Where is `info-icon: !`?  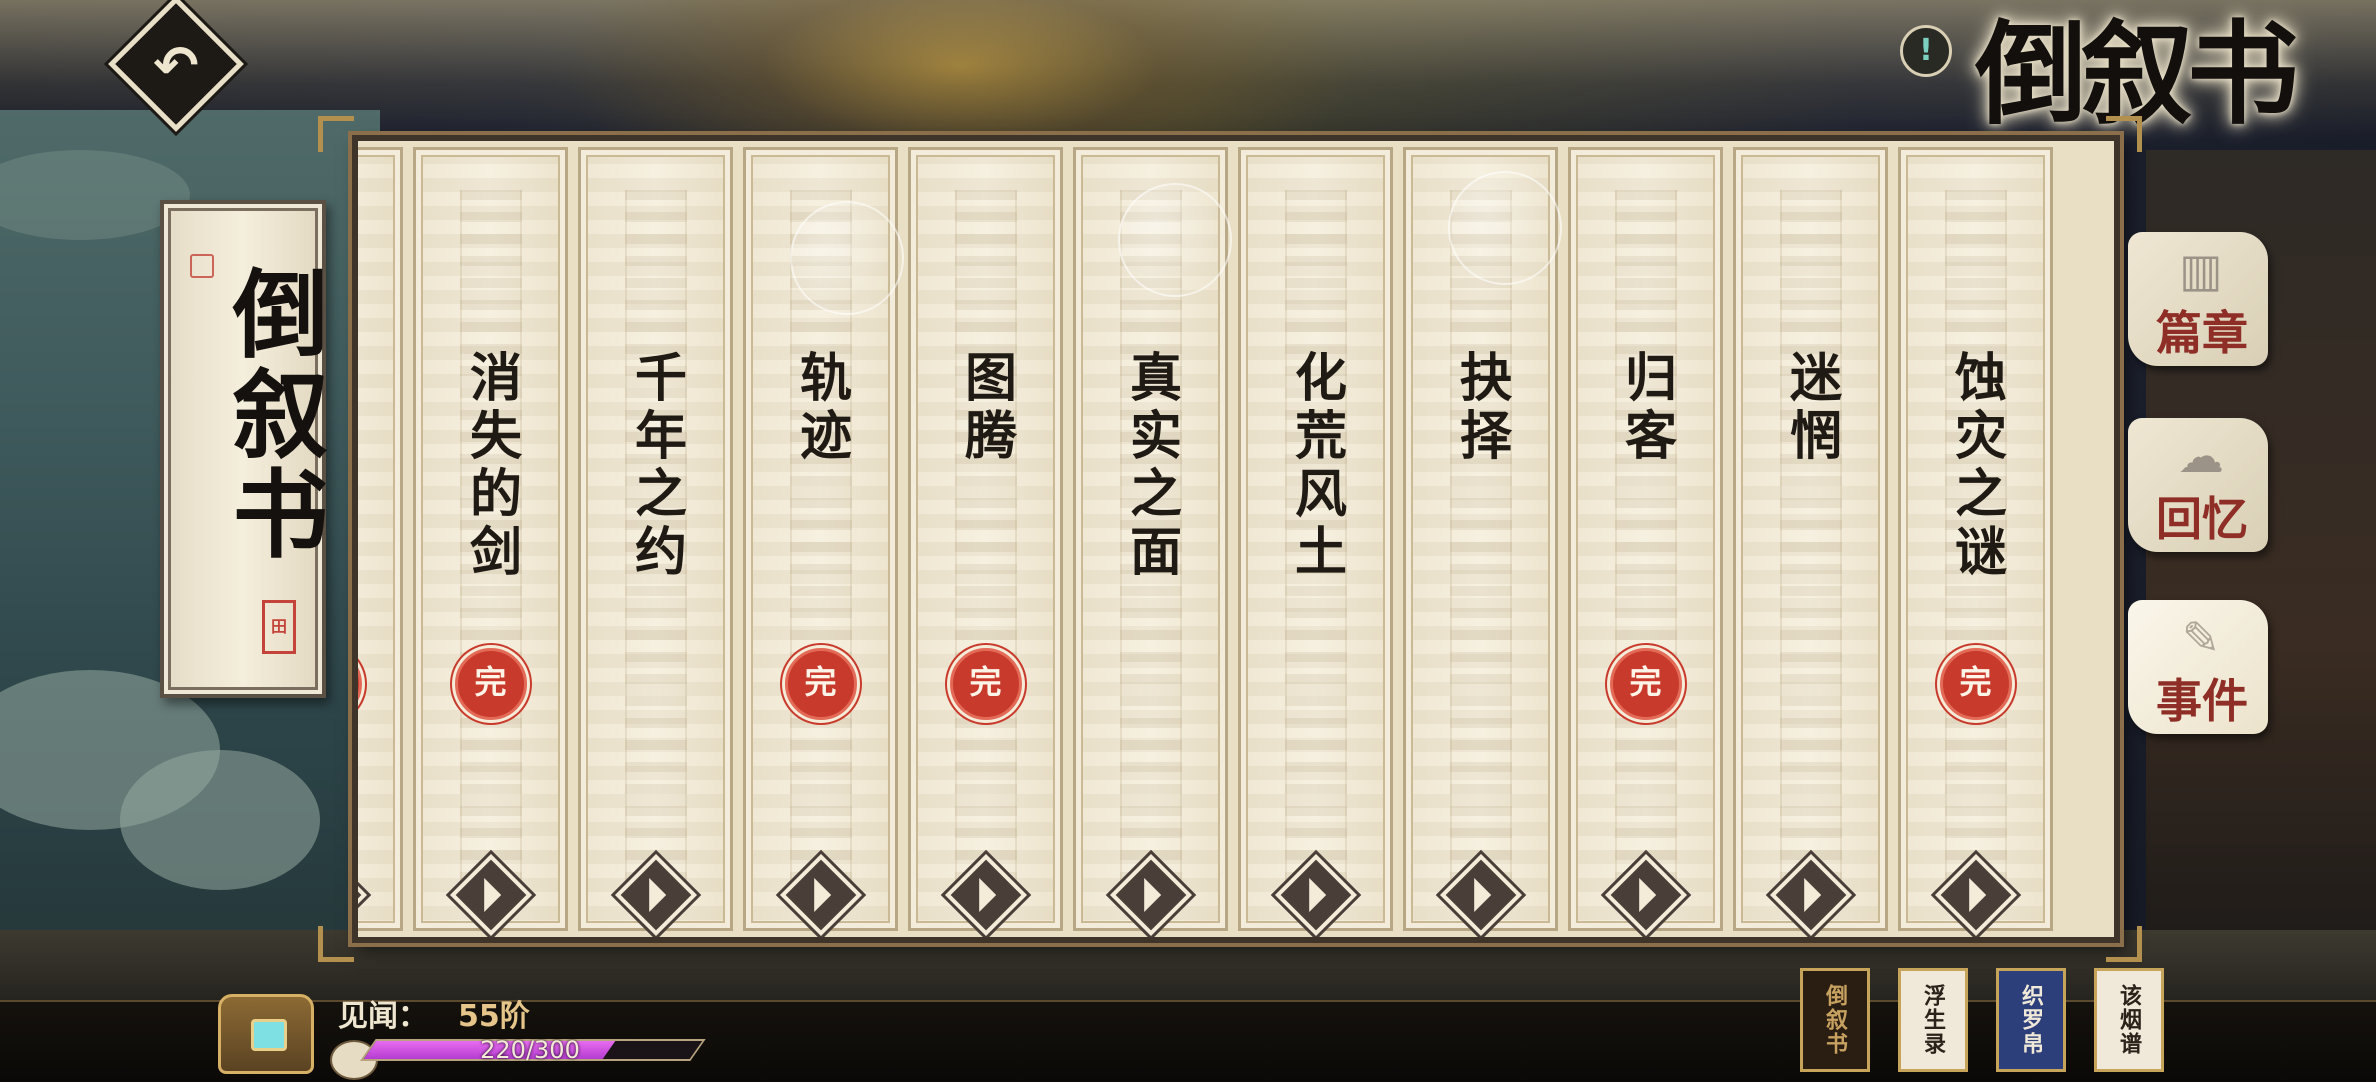
info-icon: ! is located at coordinates (1926, 51).